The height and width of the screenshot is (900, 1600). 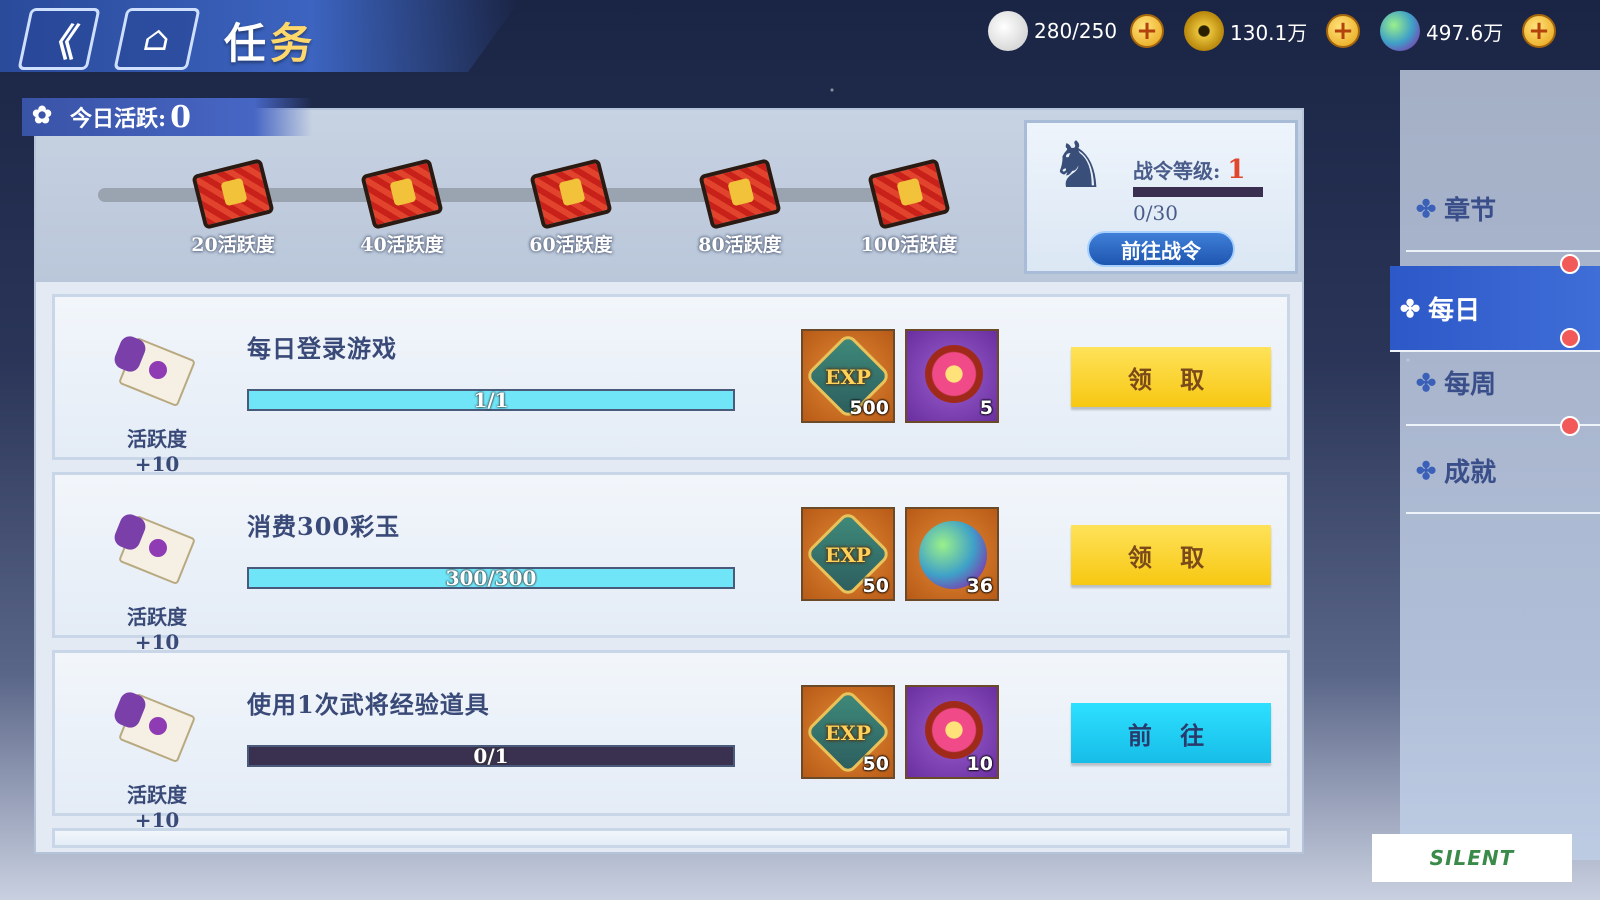 I want to click on task-progress-text: 300/300, so click(x=491, y=578).